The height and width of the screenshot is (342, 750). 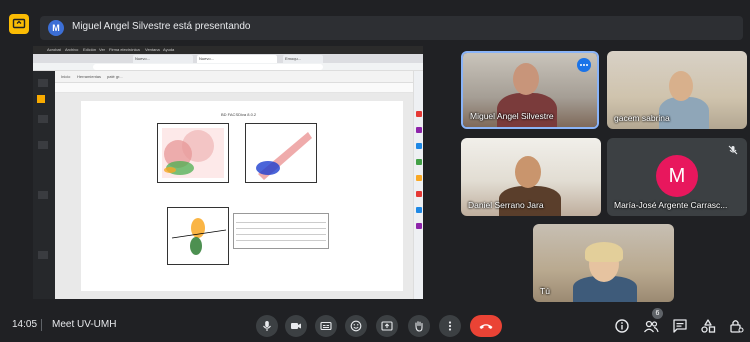 I want to click on participant-tile-gacem: gacem sabrina, so click(x=677, y=90).